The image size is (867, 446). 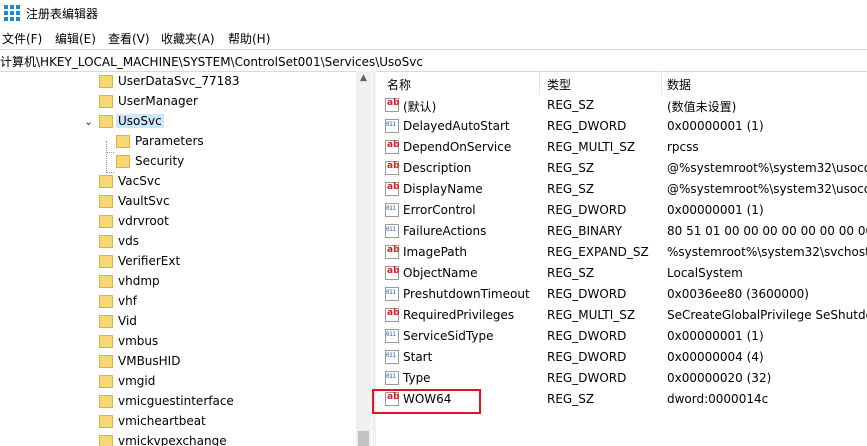 I want to click on tree-item: ⌄ UsoSvc, so click(x=178, y=122).